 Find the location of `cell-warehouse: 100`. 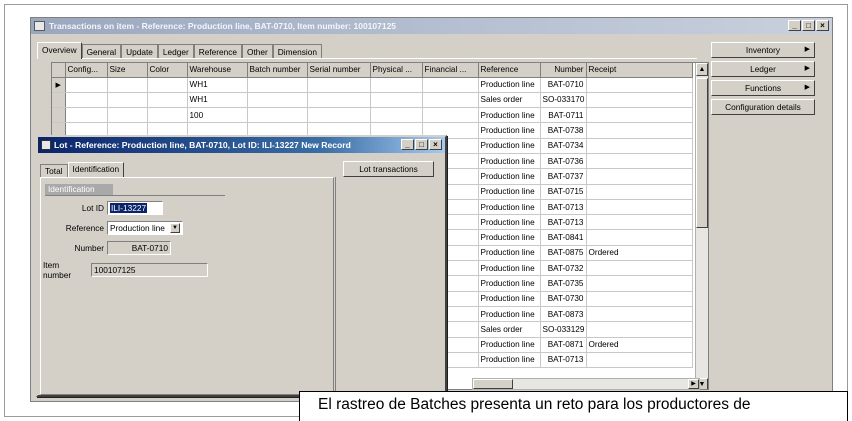

cell-warehouse: 100 is located at coordinates (217, 115).